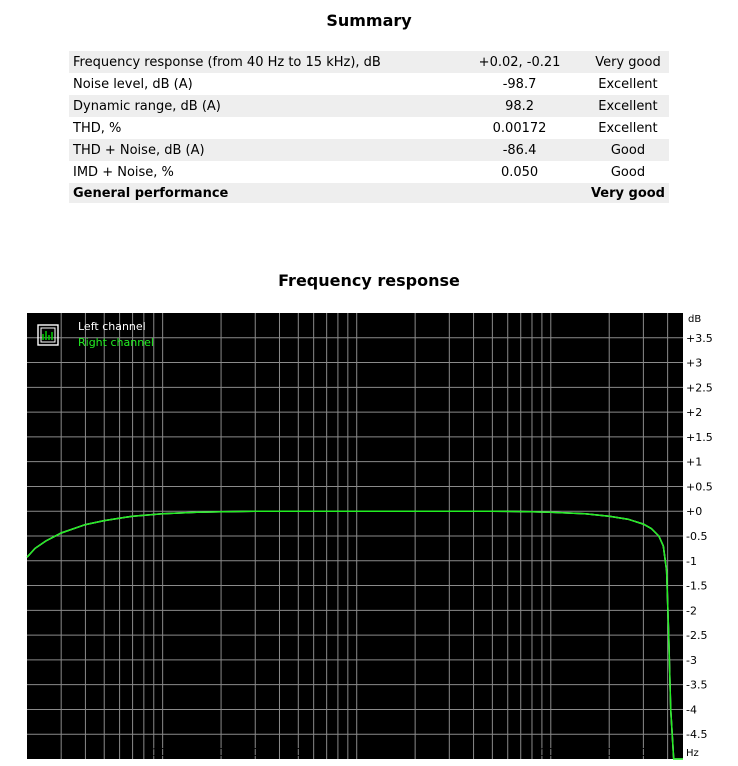  What do you see at coordinates (610, 752) in the screenshot?
I see `x-tick-label: 20K` at bounding box center [610, 752].